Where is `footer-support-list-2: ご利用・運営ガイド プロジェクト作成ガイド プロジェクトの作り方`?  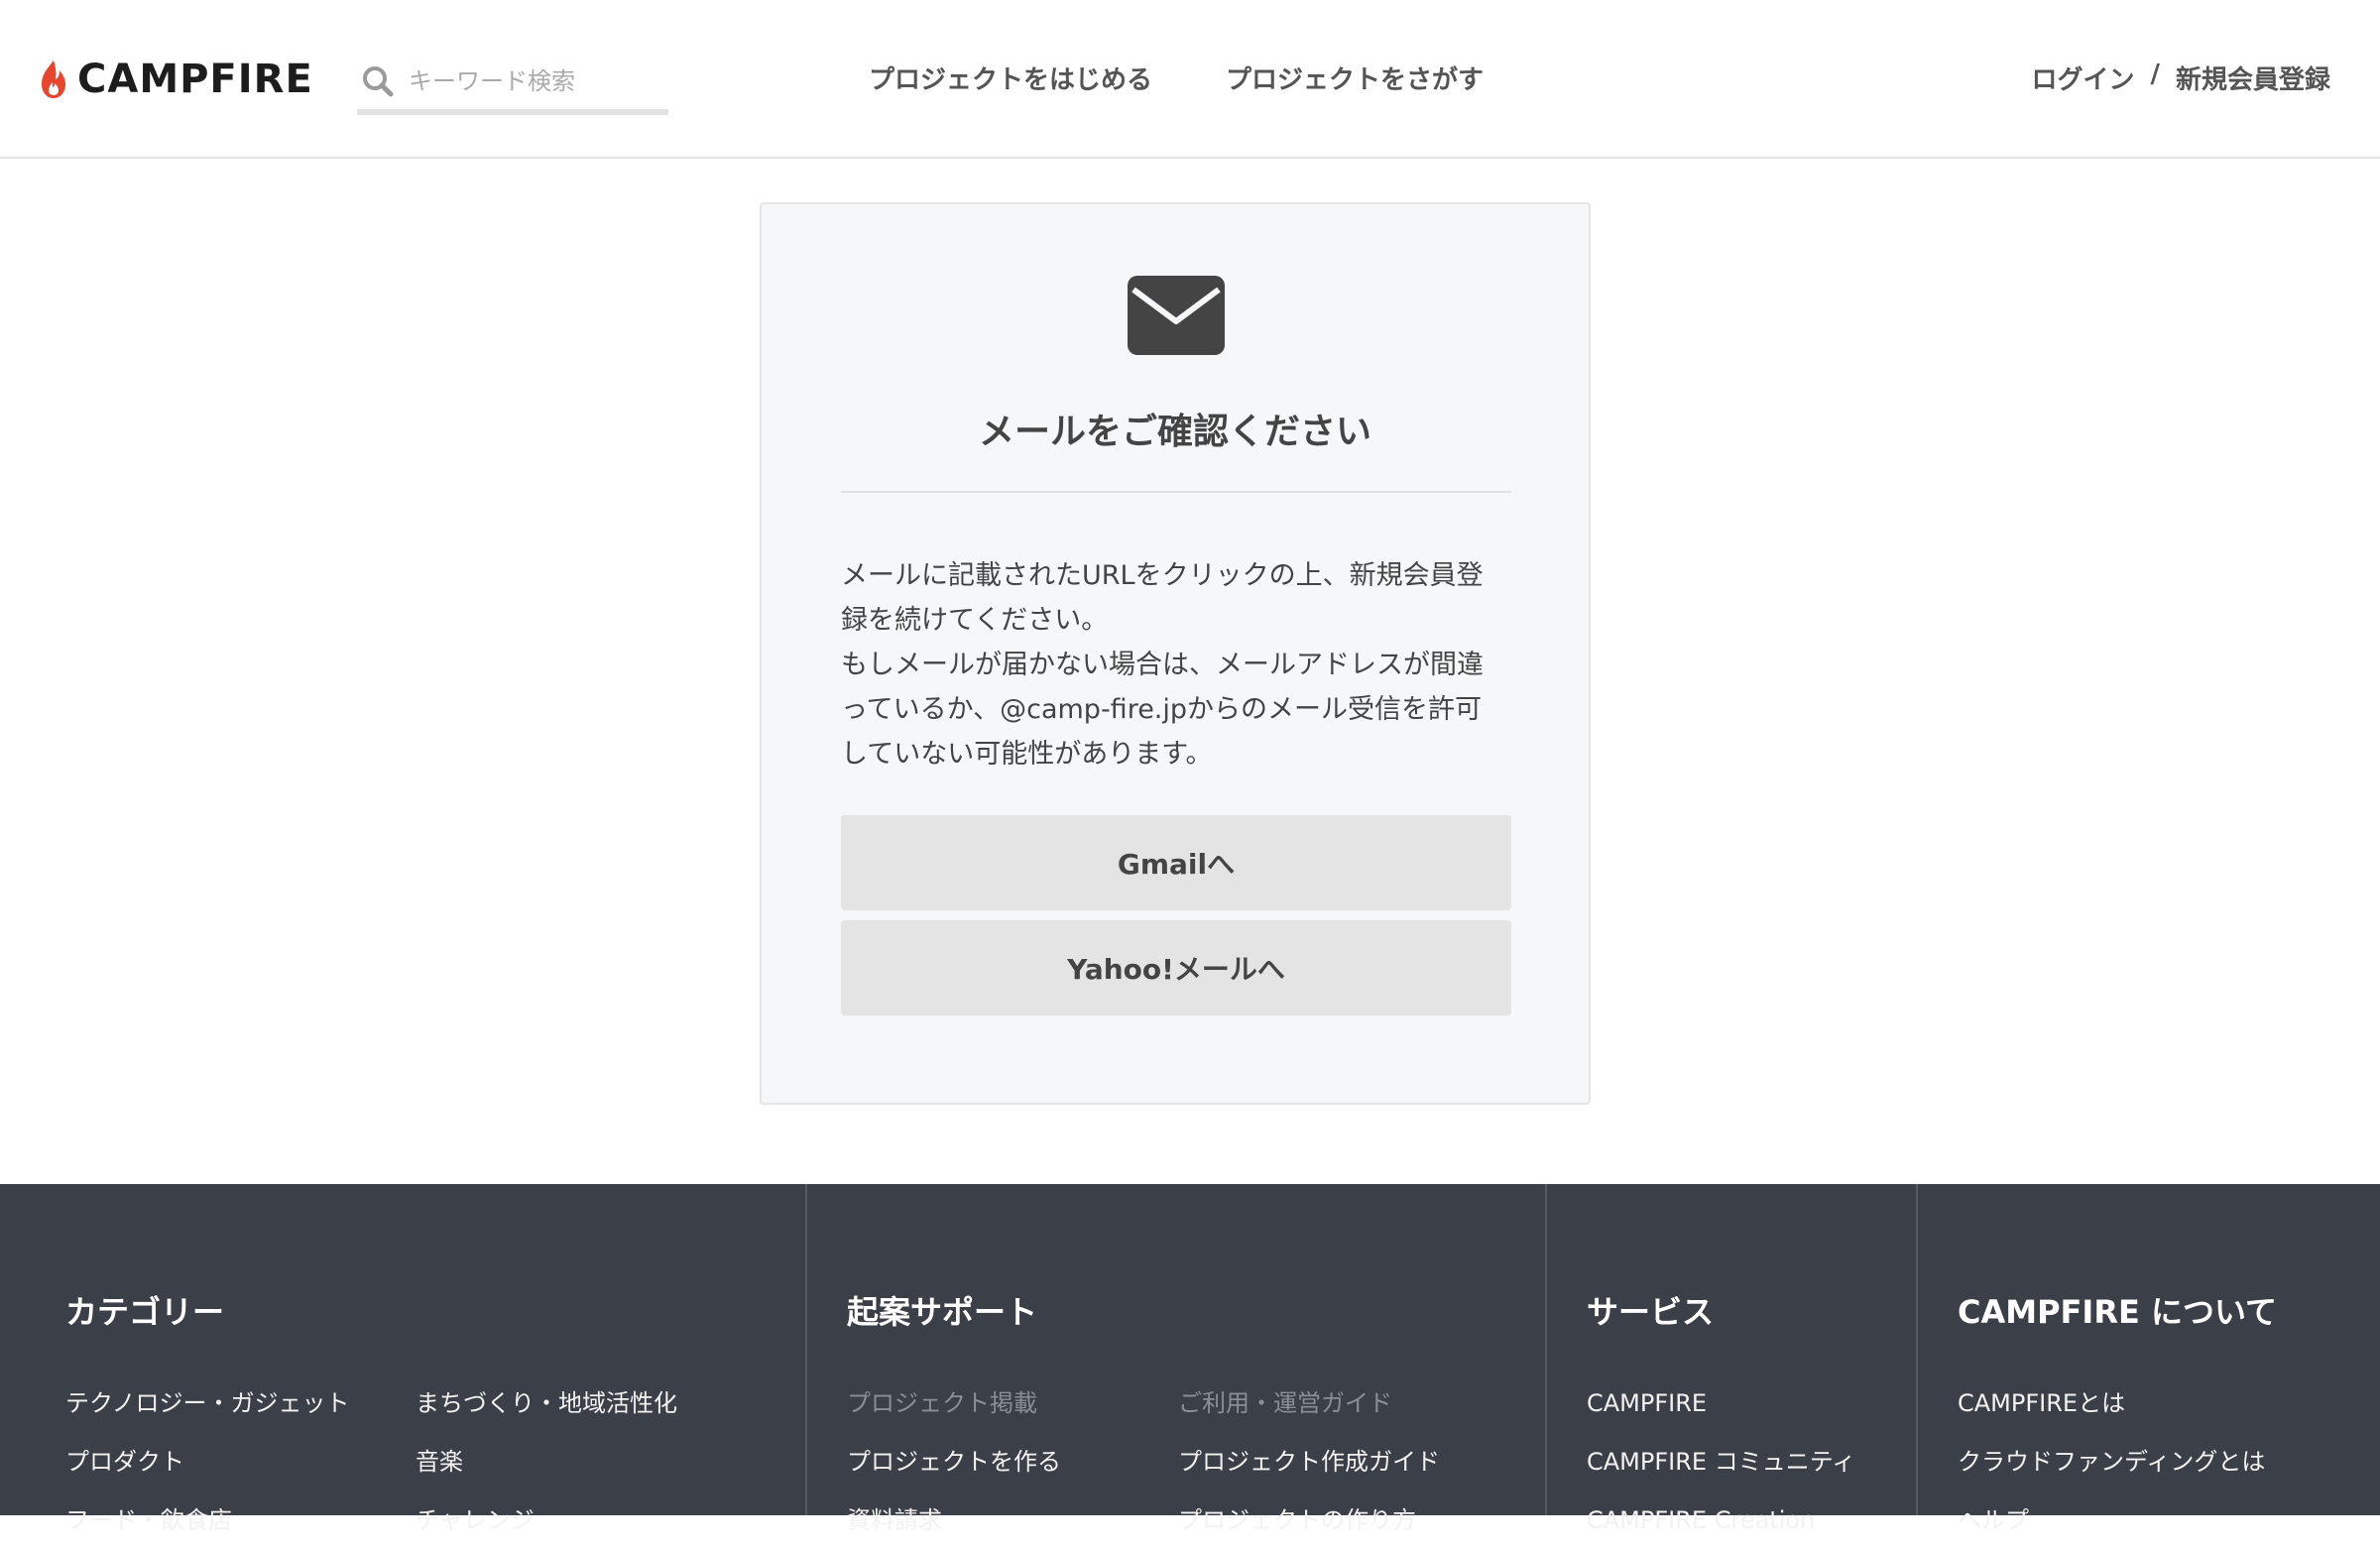
footer-support-list-2: ご利用・運営ガイド プロジェクト作成ガイド プロジェクトの作り方 is located at coordinates (1309, 1462).